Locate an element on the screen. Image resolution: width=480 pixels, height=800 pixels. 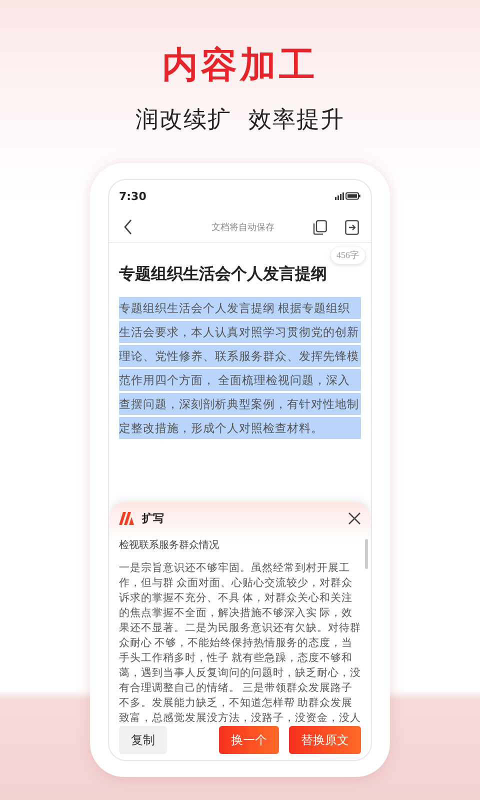
panel-title: 扩写 is located at coordinates (153, 519).